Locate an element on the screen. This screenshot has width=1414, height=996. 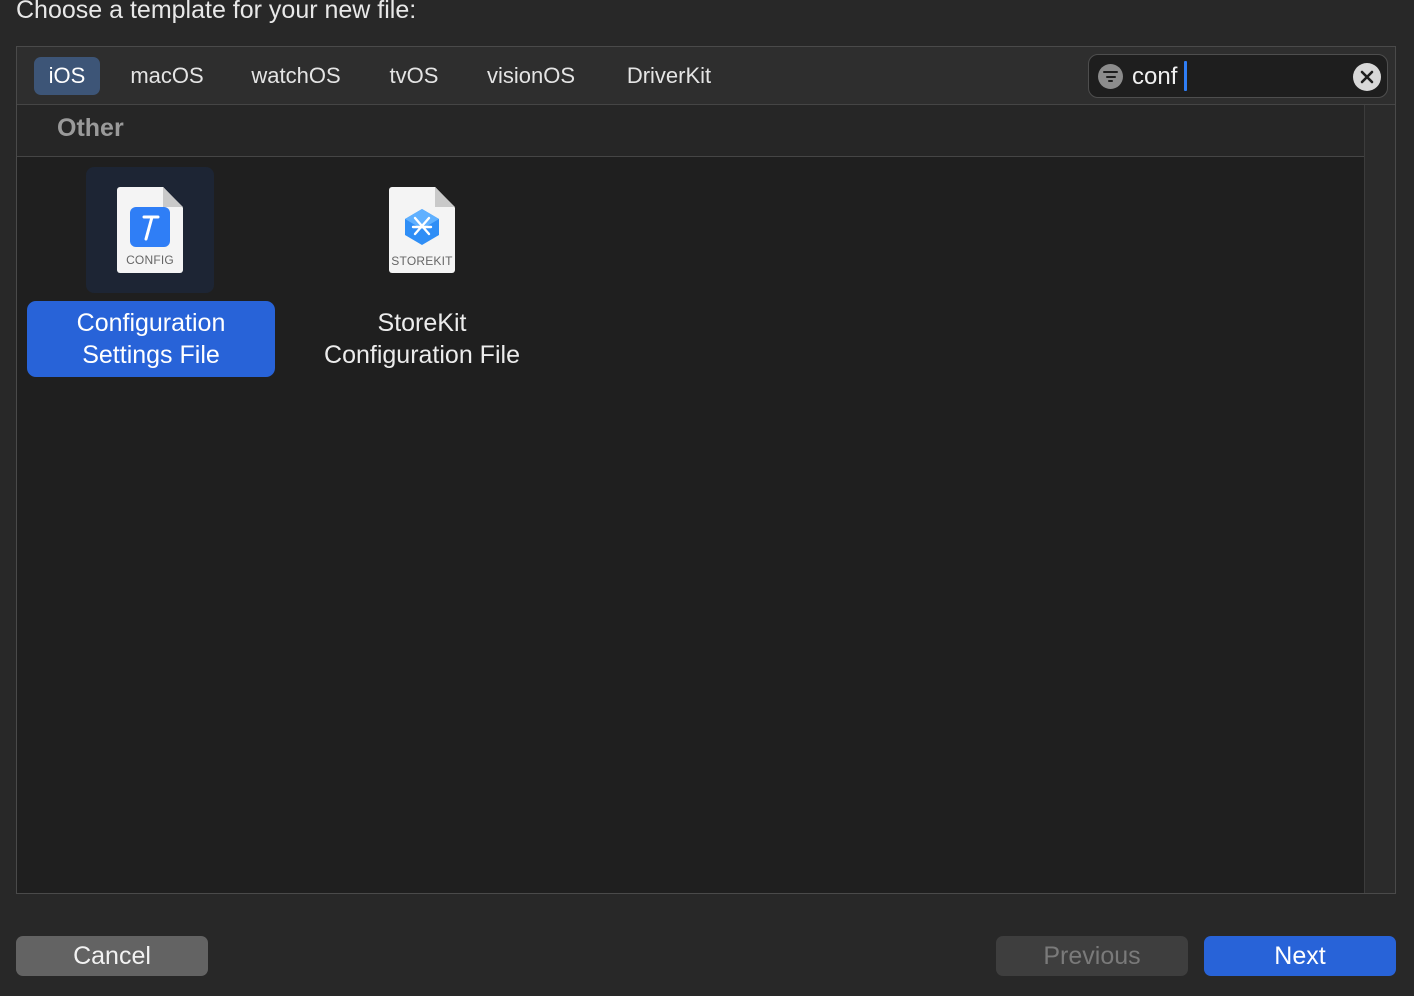
cancel-button: Cancel is located at coordinates (112, 956).